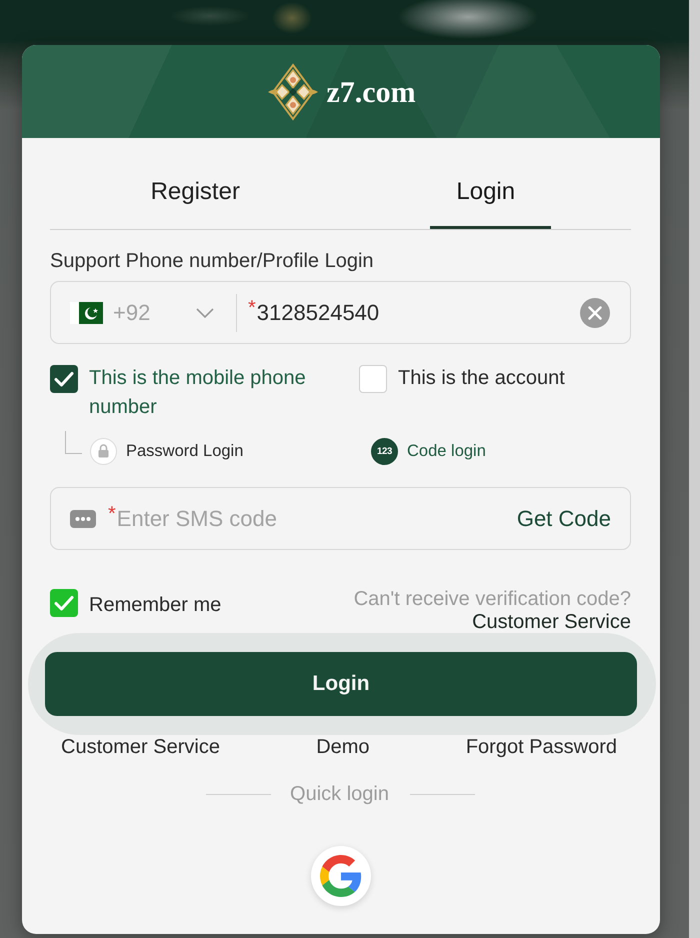  What do you see at coordinates (293, 91) in the screenshot?
I see `diamond-emblem-icon` at bounding box center [293, 91].